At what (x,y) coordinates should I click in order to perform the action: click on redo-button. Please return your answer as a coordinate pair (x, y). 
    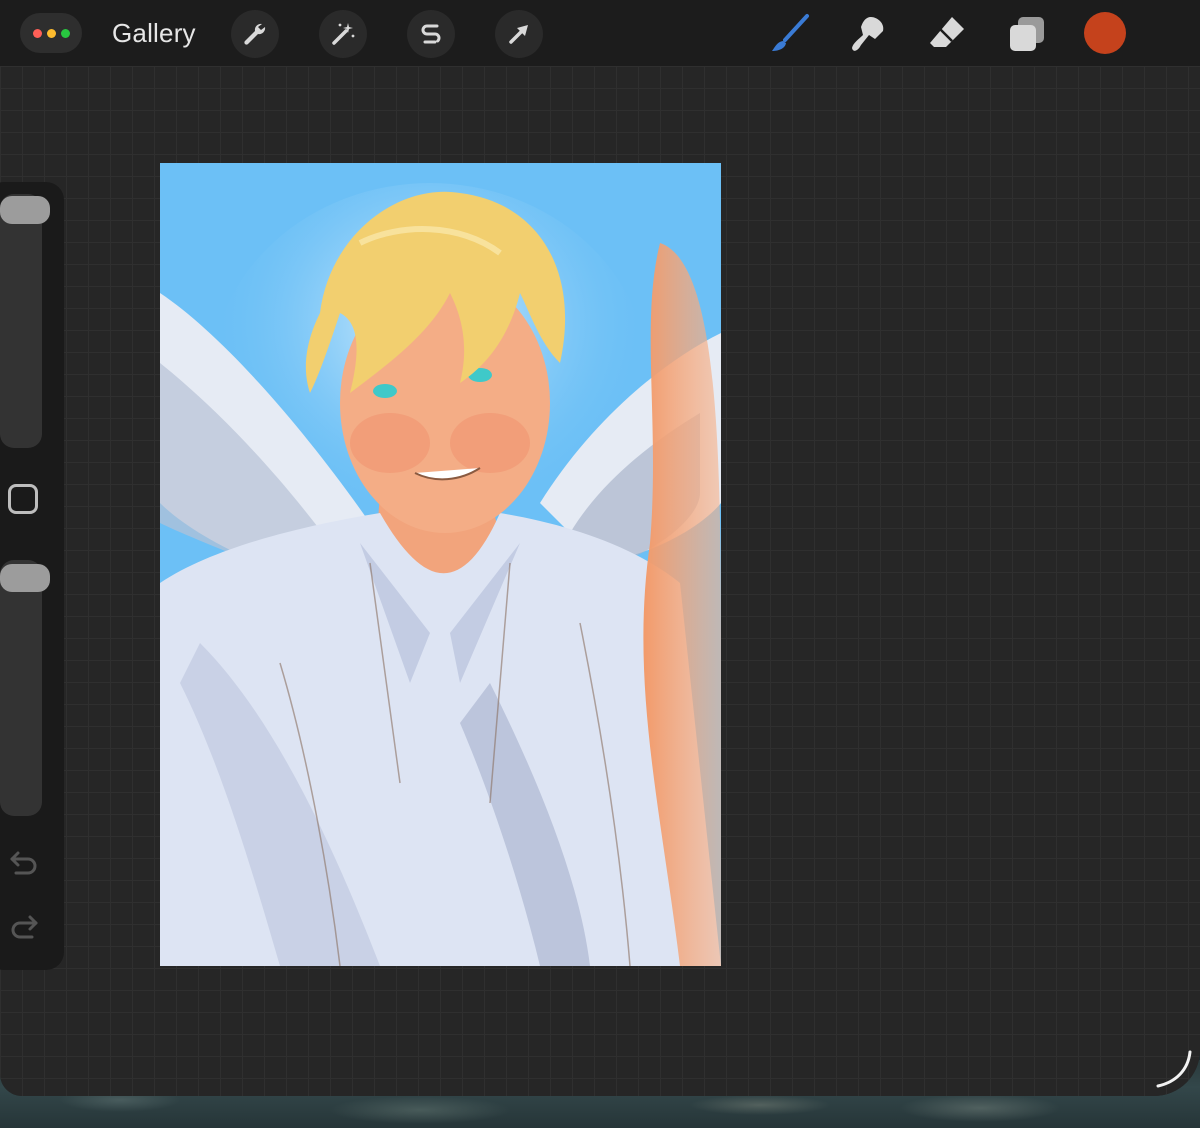
    Looking at the image, I should click on (24, 928).